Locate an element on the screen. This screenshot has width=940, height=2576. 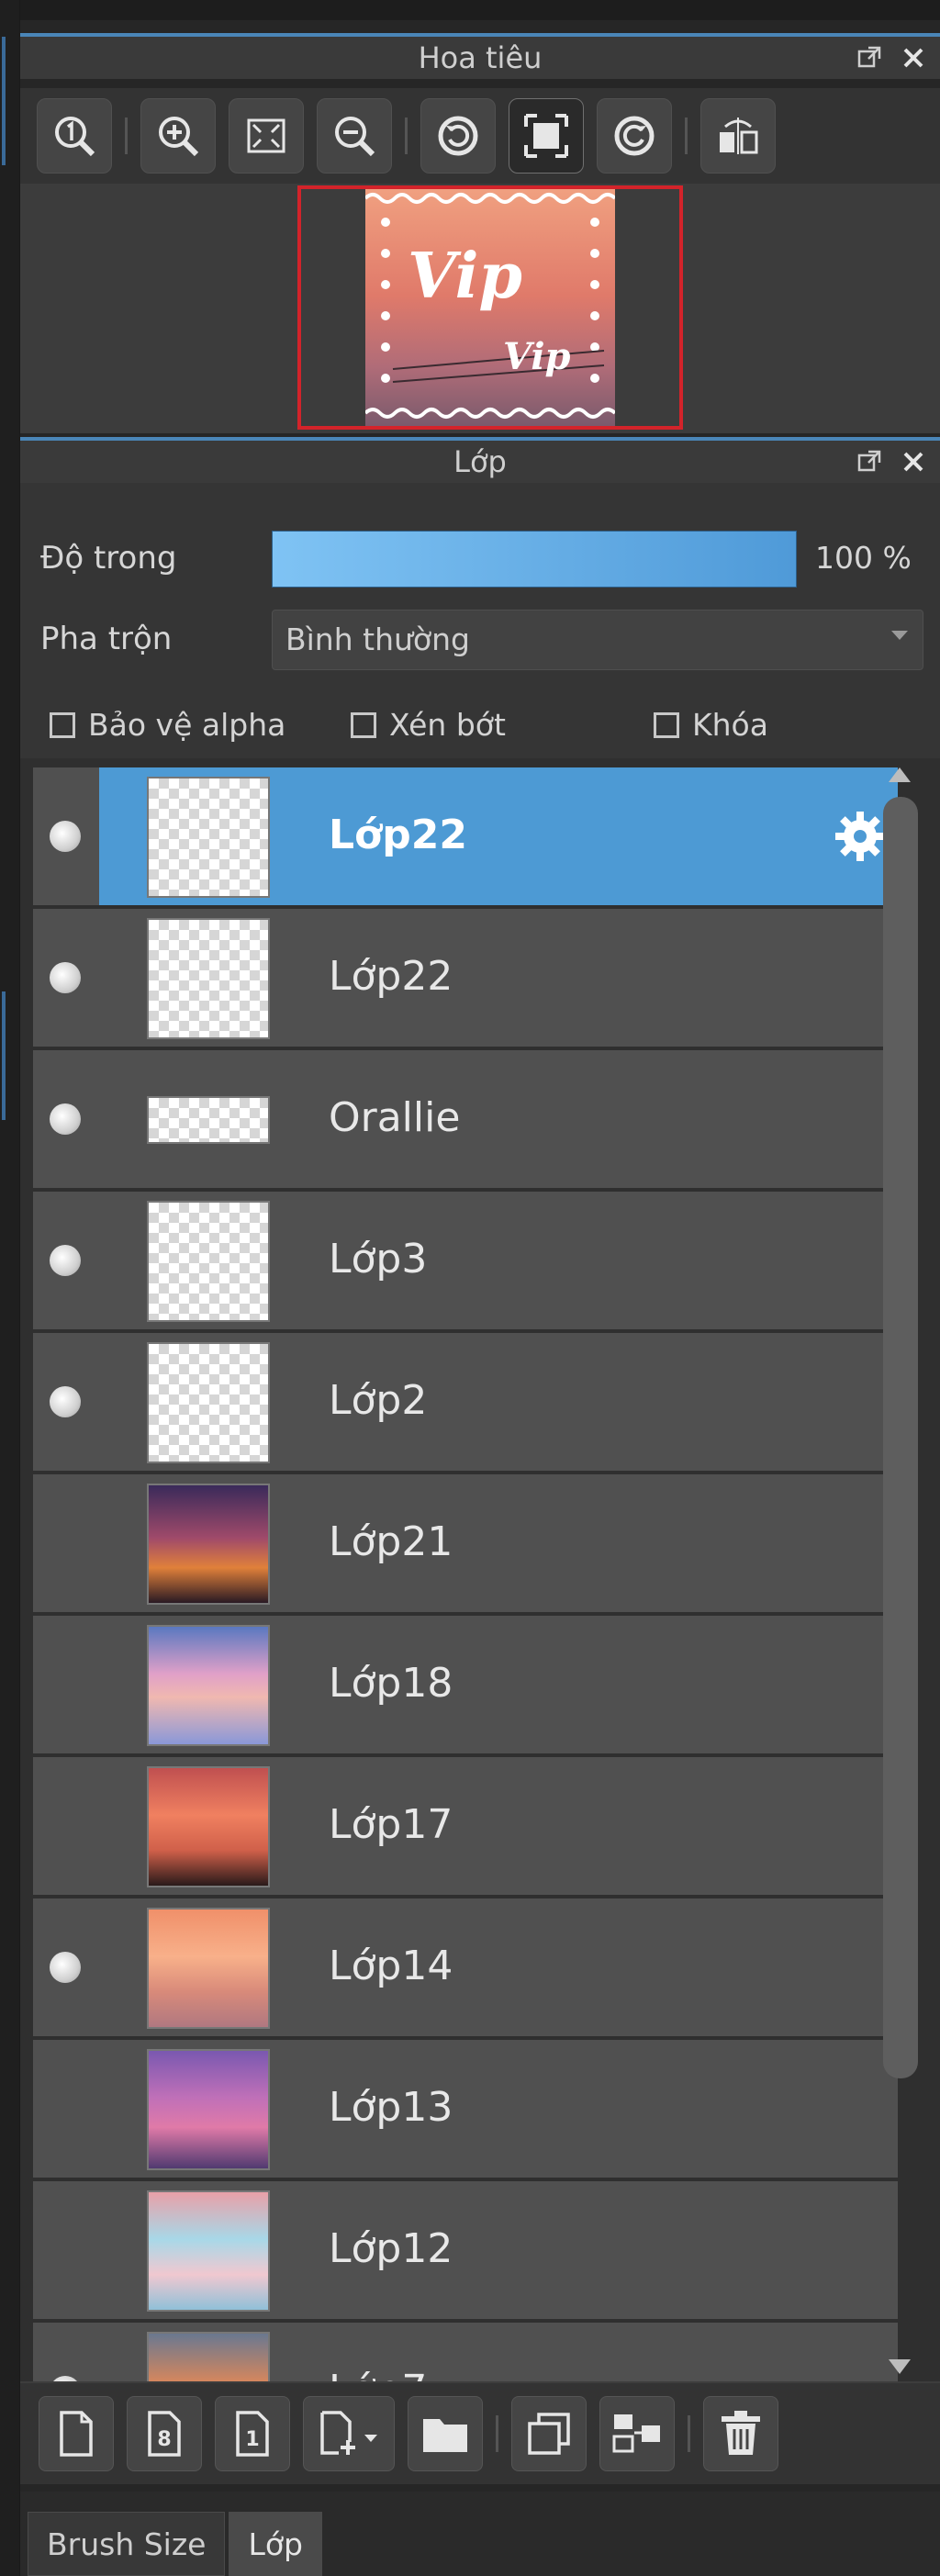
layer-row: Lớp7 is located at coordinates (466, 2352).